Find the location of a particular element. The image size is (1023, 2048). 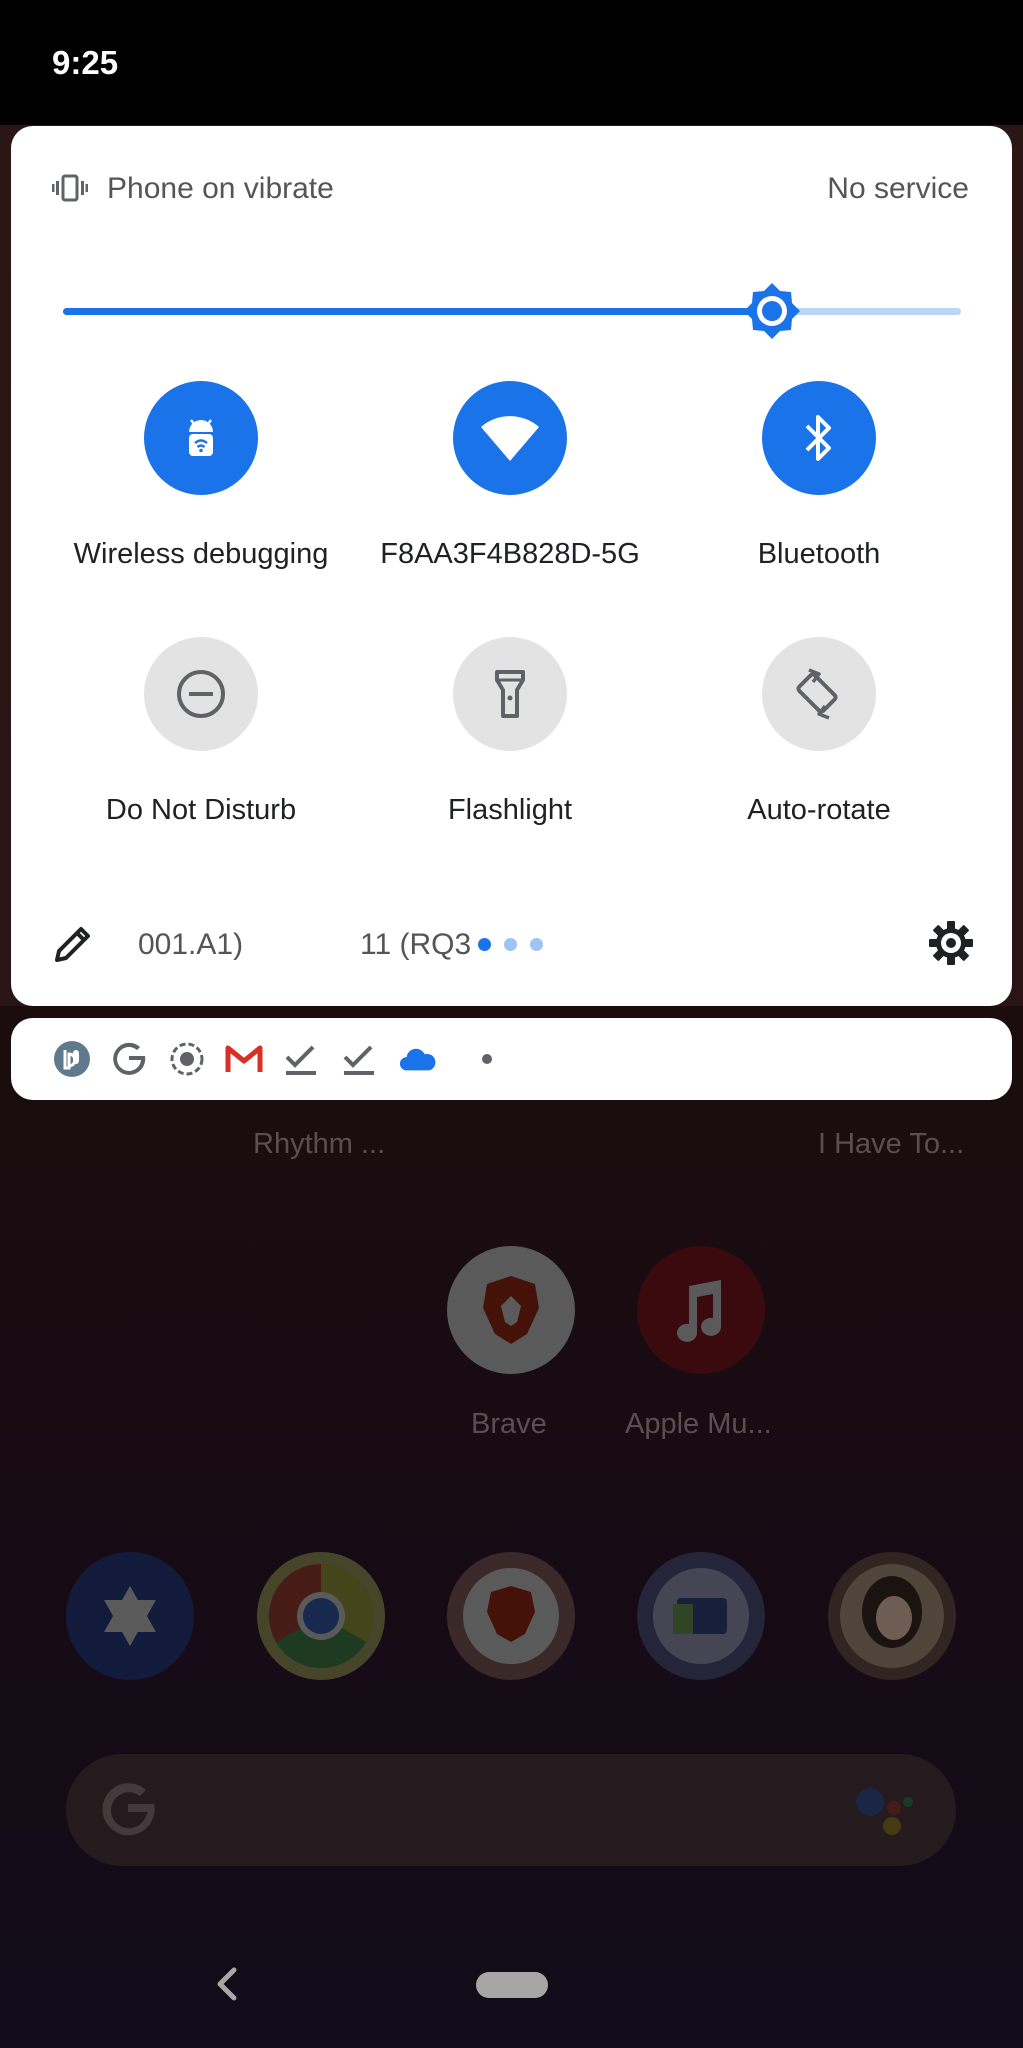

bluetooth-icon is located at coordinates (818, 438).